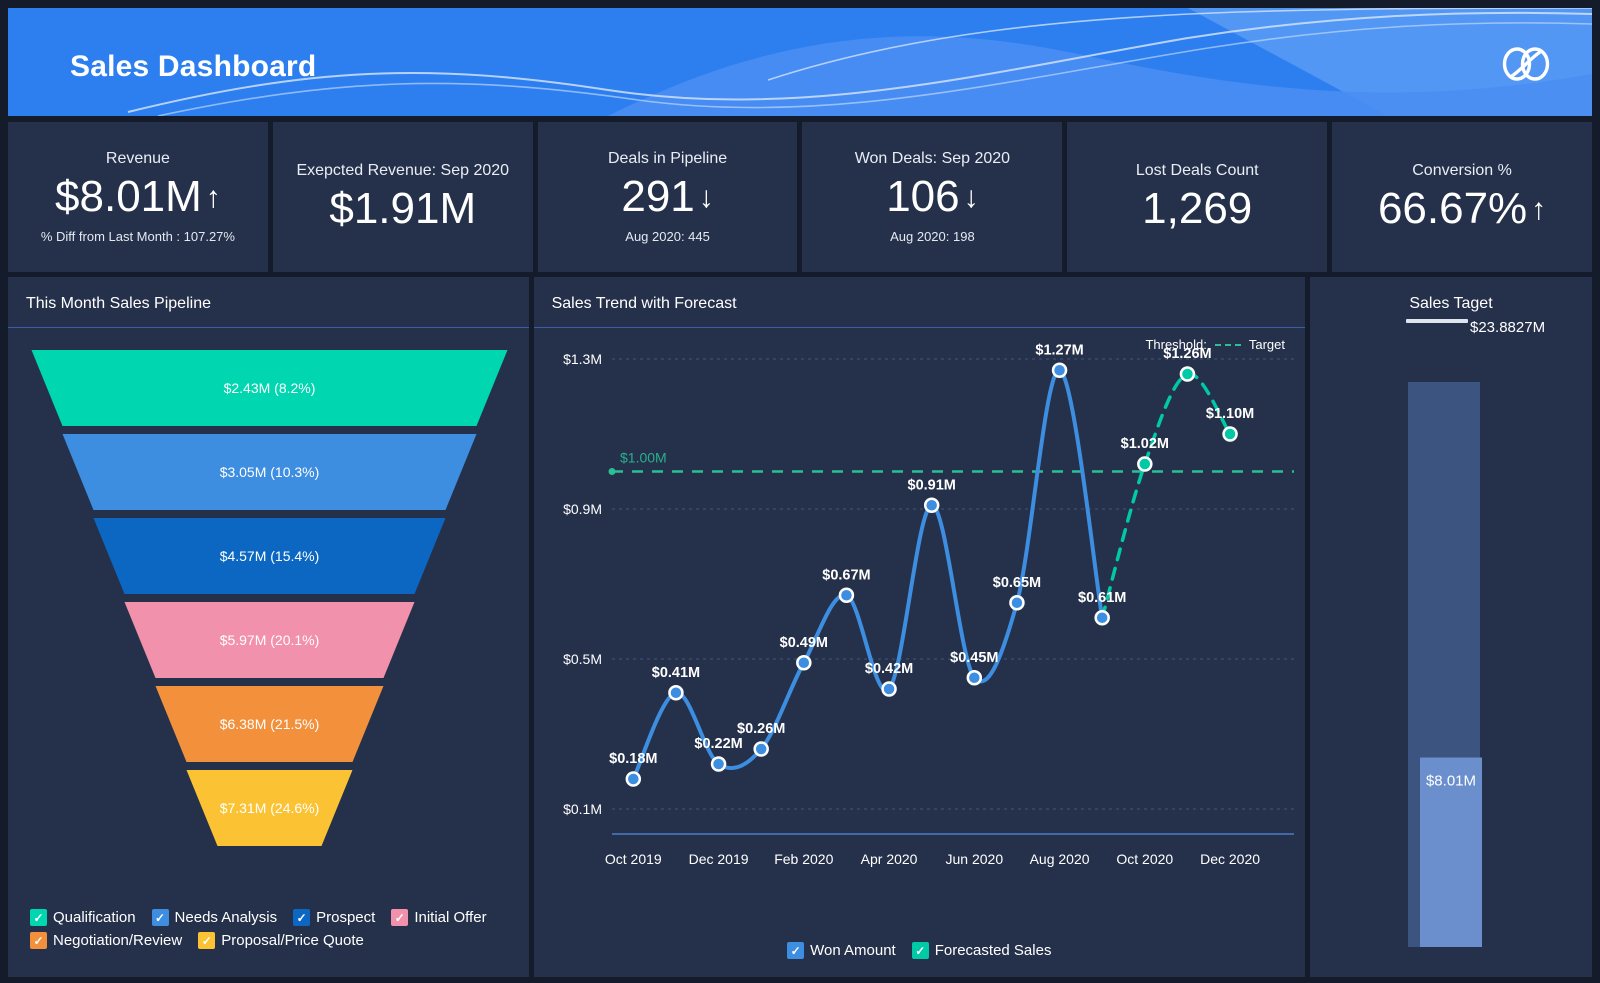 This screenshot has width=1600, height=983. Describe the element at coordinates (270, 808) in the screenshot. I see `funnel-segment-label: $7.31M (24.6%)` at that location.